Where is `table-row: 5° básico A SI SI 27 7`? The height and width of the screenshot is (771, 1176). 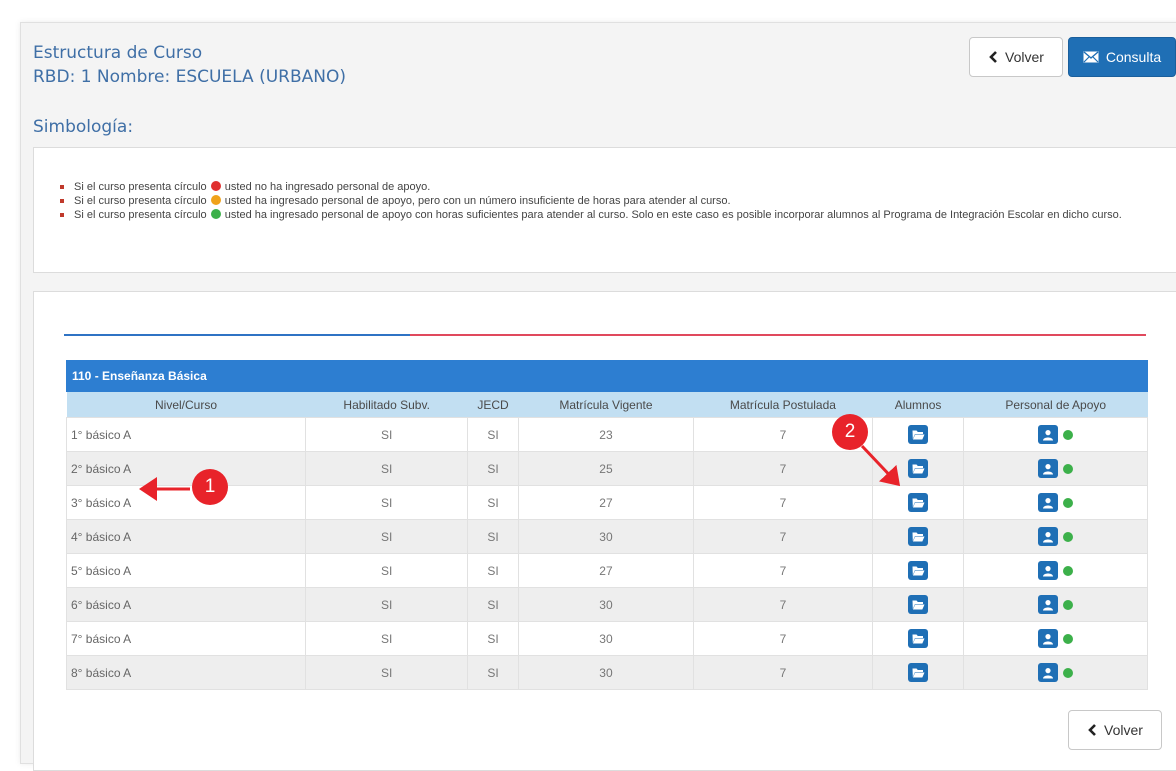 table-row: 5° básico A SI SI 27 7 is located at coordinates (607, 570).